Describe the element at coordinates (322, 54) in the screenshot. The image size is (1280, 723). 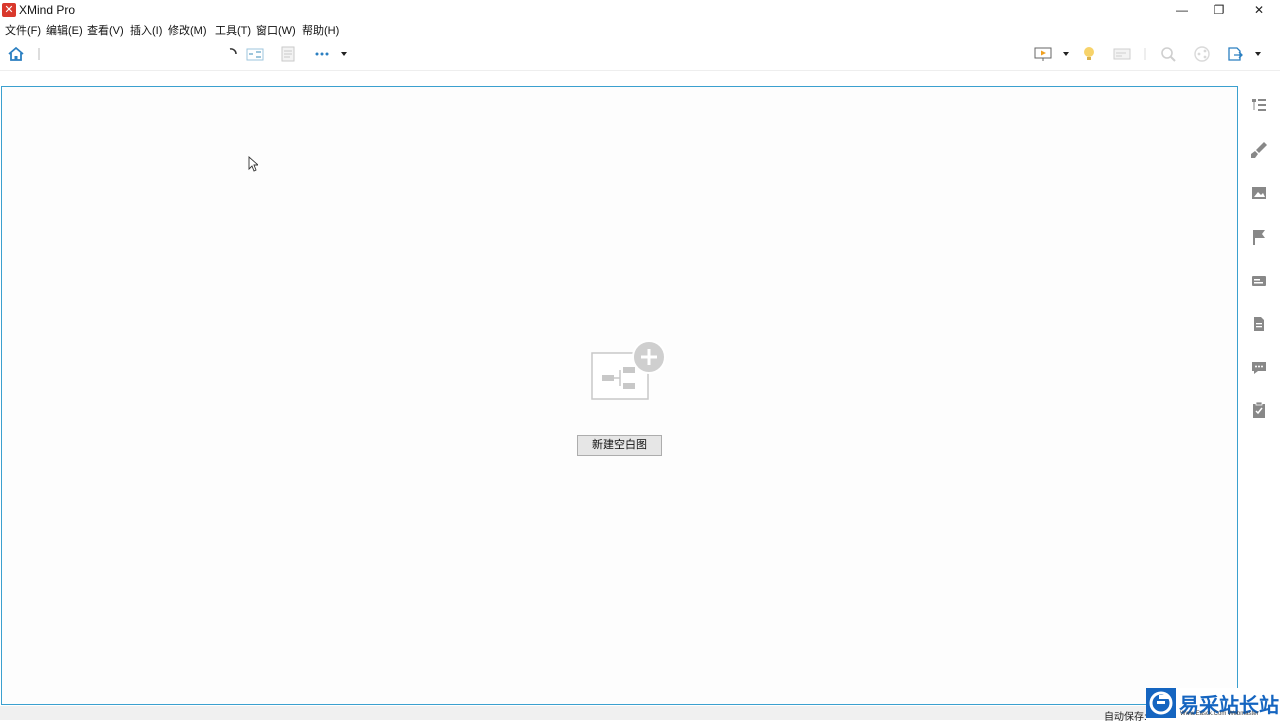
I see `more-icon` at that location.